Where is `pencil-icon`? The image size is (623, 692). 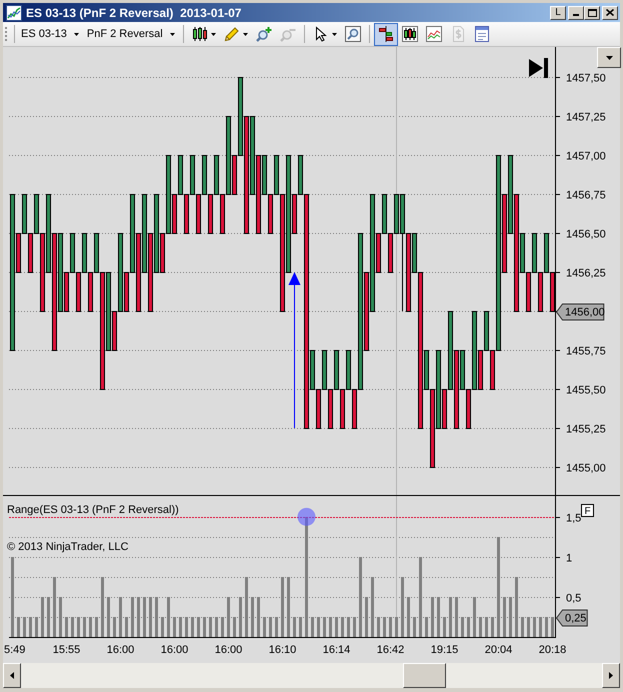 pencil-icon is located at coordinates (232, 34).